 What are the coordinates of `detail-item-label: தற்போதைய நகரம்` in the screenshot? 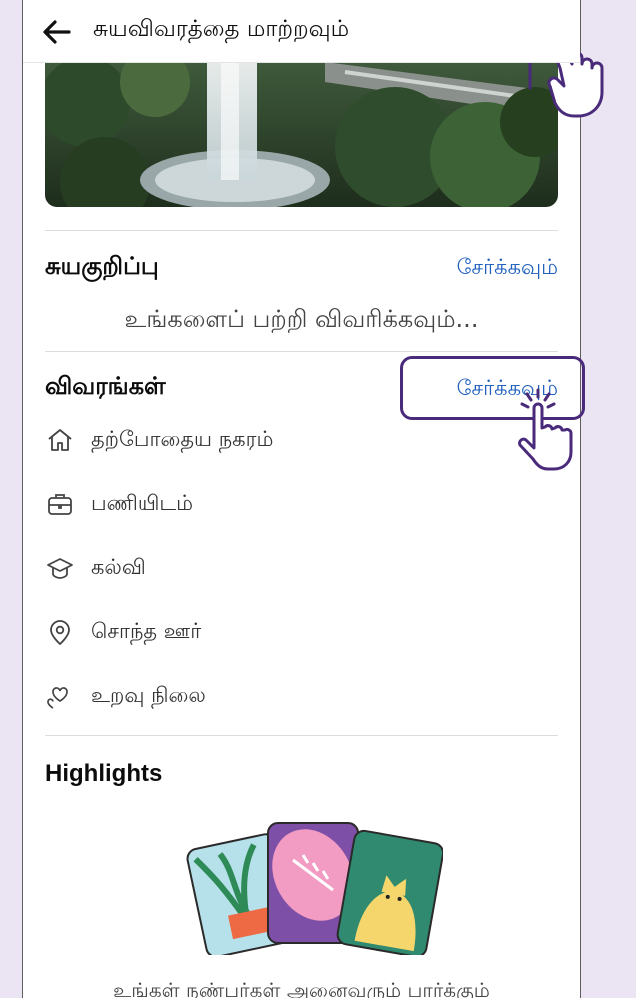 It's located at (182, 438).